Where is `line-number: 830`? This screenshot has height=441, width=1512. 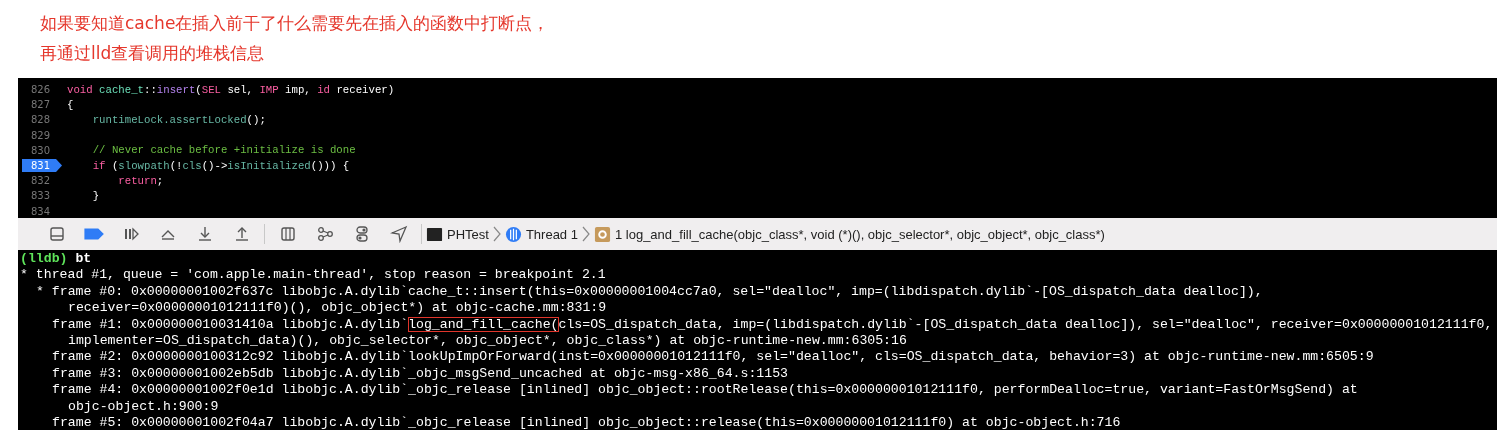
line-number: 830 is located at coordinates (40, 150).